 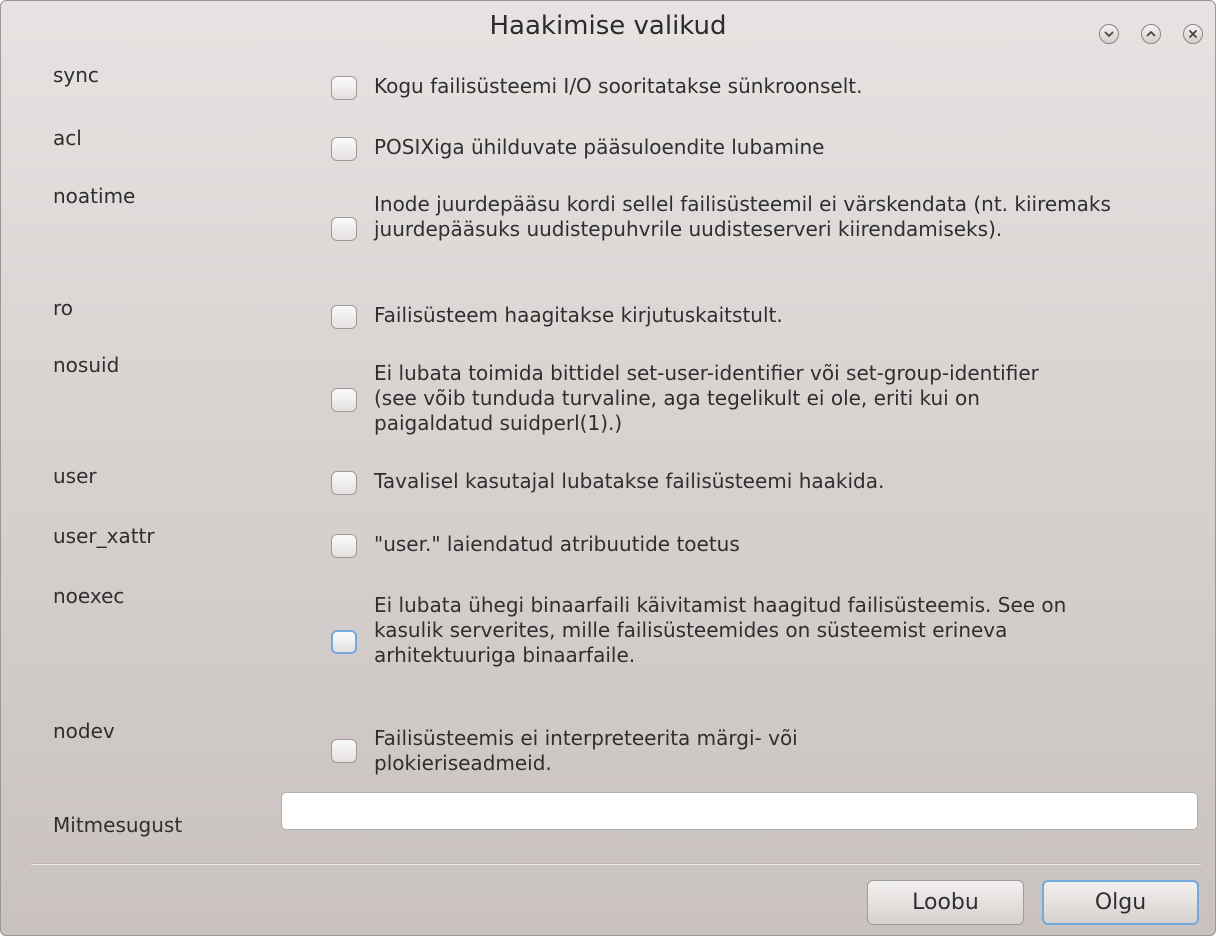 What do you see at coordinates (344, 149) in the screenshot?
I see `checkbox-acl` at bounding box center [344, 149].